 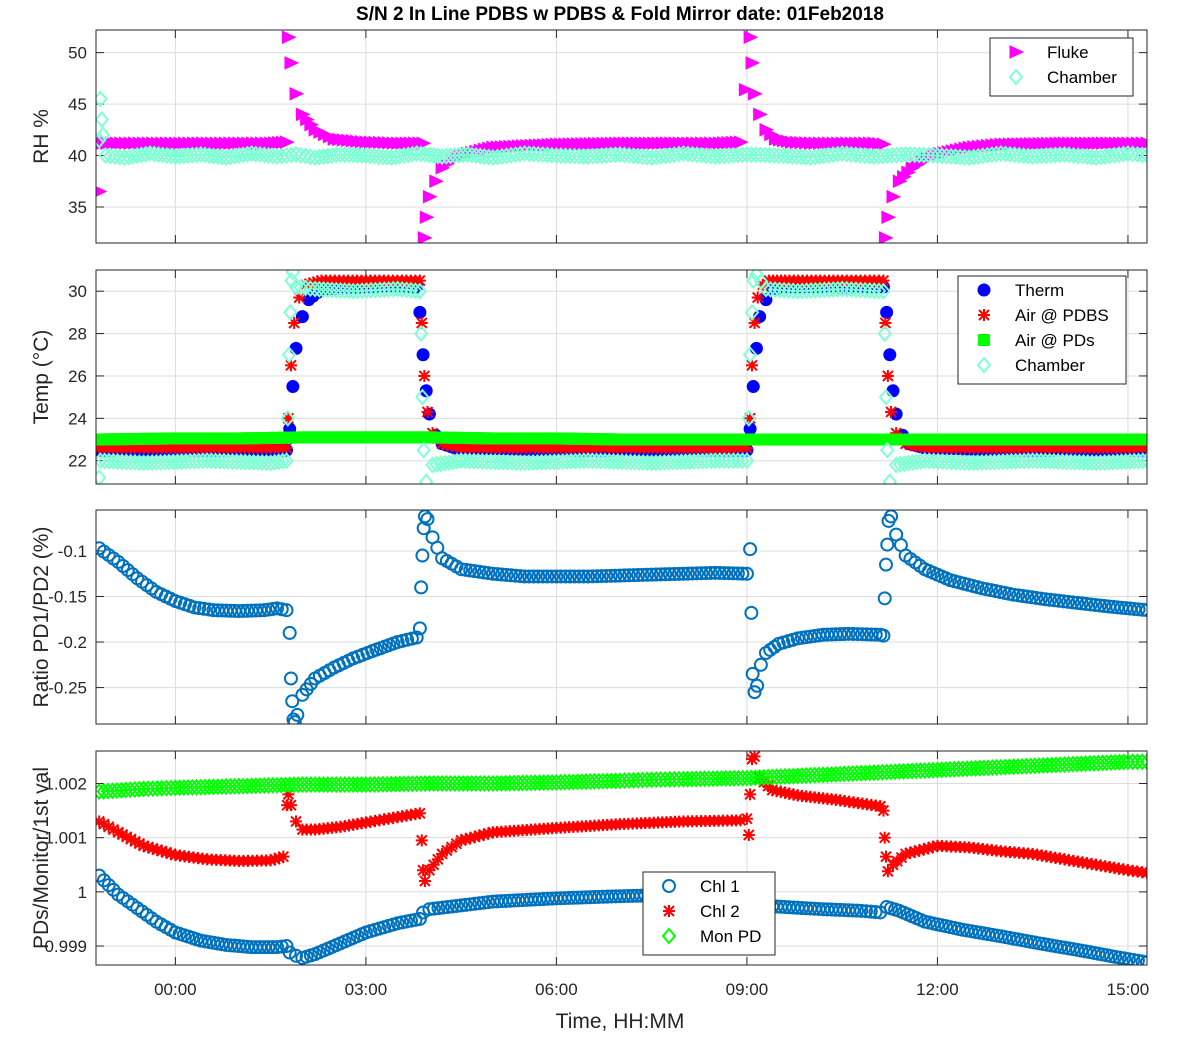 What do you see at coordinates (366, 989) in the screenshot?
I see `x-tick-label: 03:00` at bounding box center [366, 989].